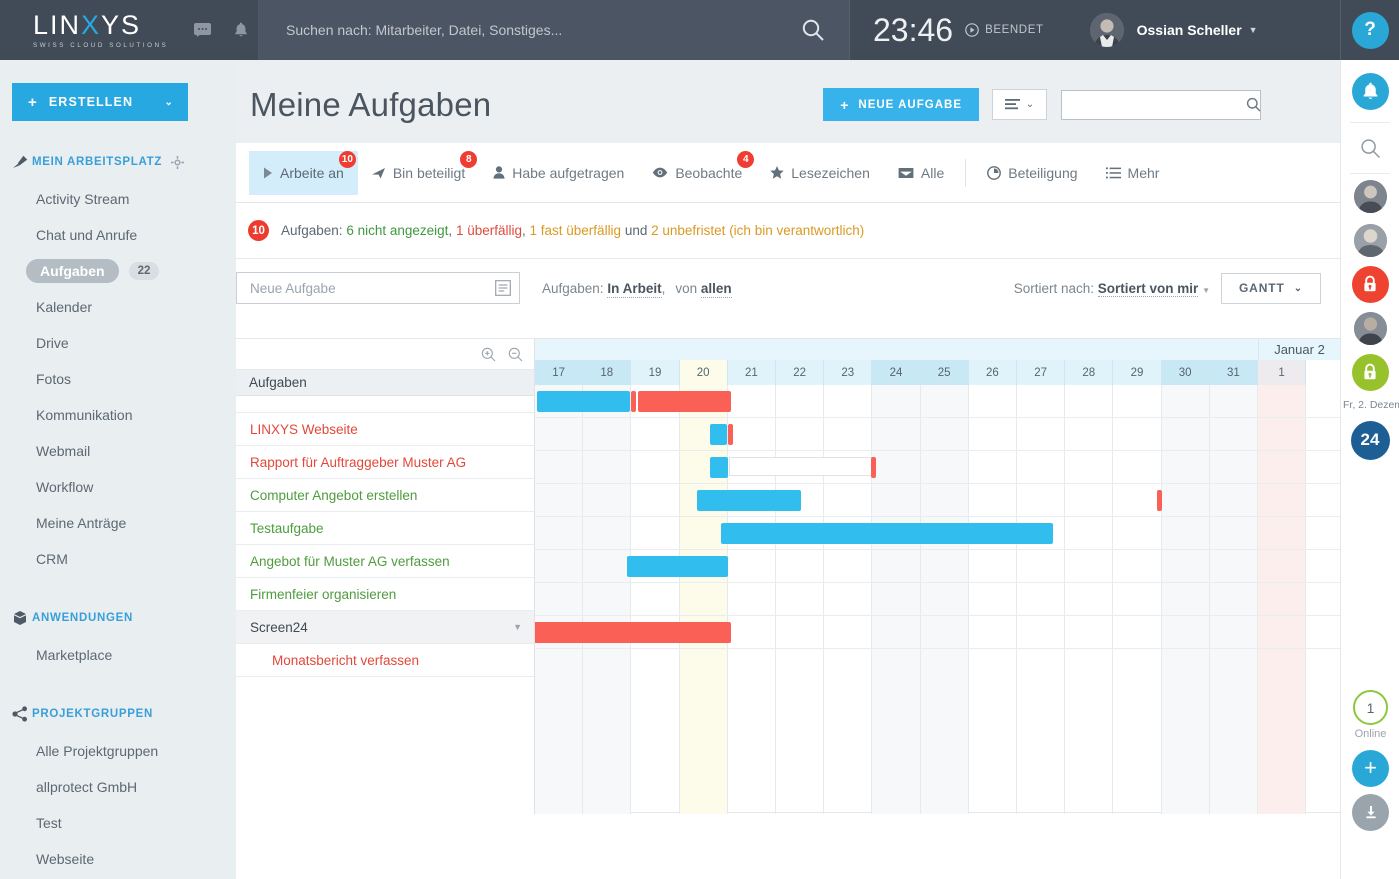 This screenshot has width=1399, height=879. What do you see at coordinates (1158, 104) in the screenshot?
I see `task-search-input` at bounding box center [1158, 104].